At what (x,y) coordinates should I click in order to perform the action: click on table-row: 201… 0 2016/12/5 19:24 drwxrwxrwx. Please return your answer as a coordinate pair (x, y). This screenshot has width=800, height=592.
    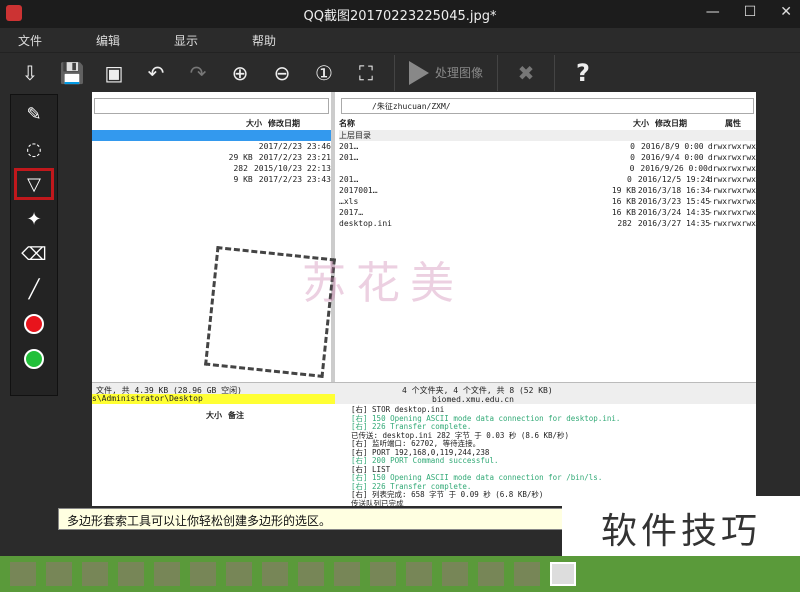
    Looking at the image, I should click on (547, 179).